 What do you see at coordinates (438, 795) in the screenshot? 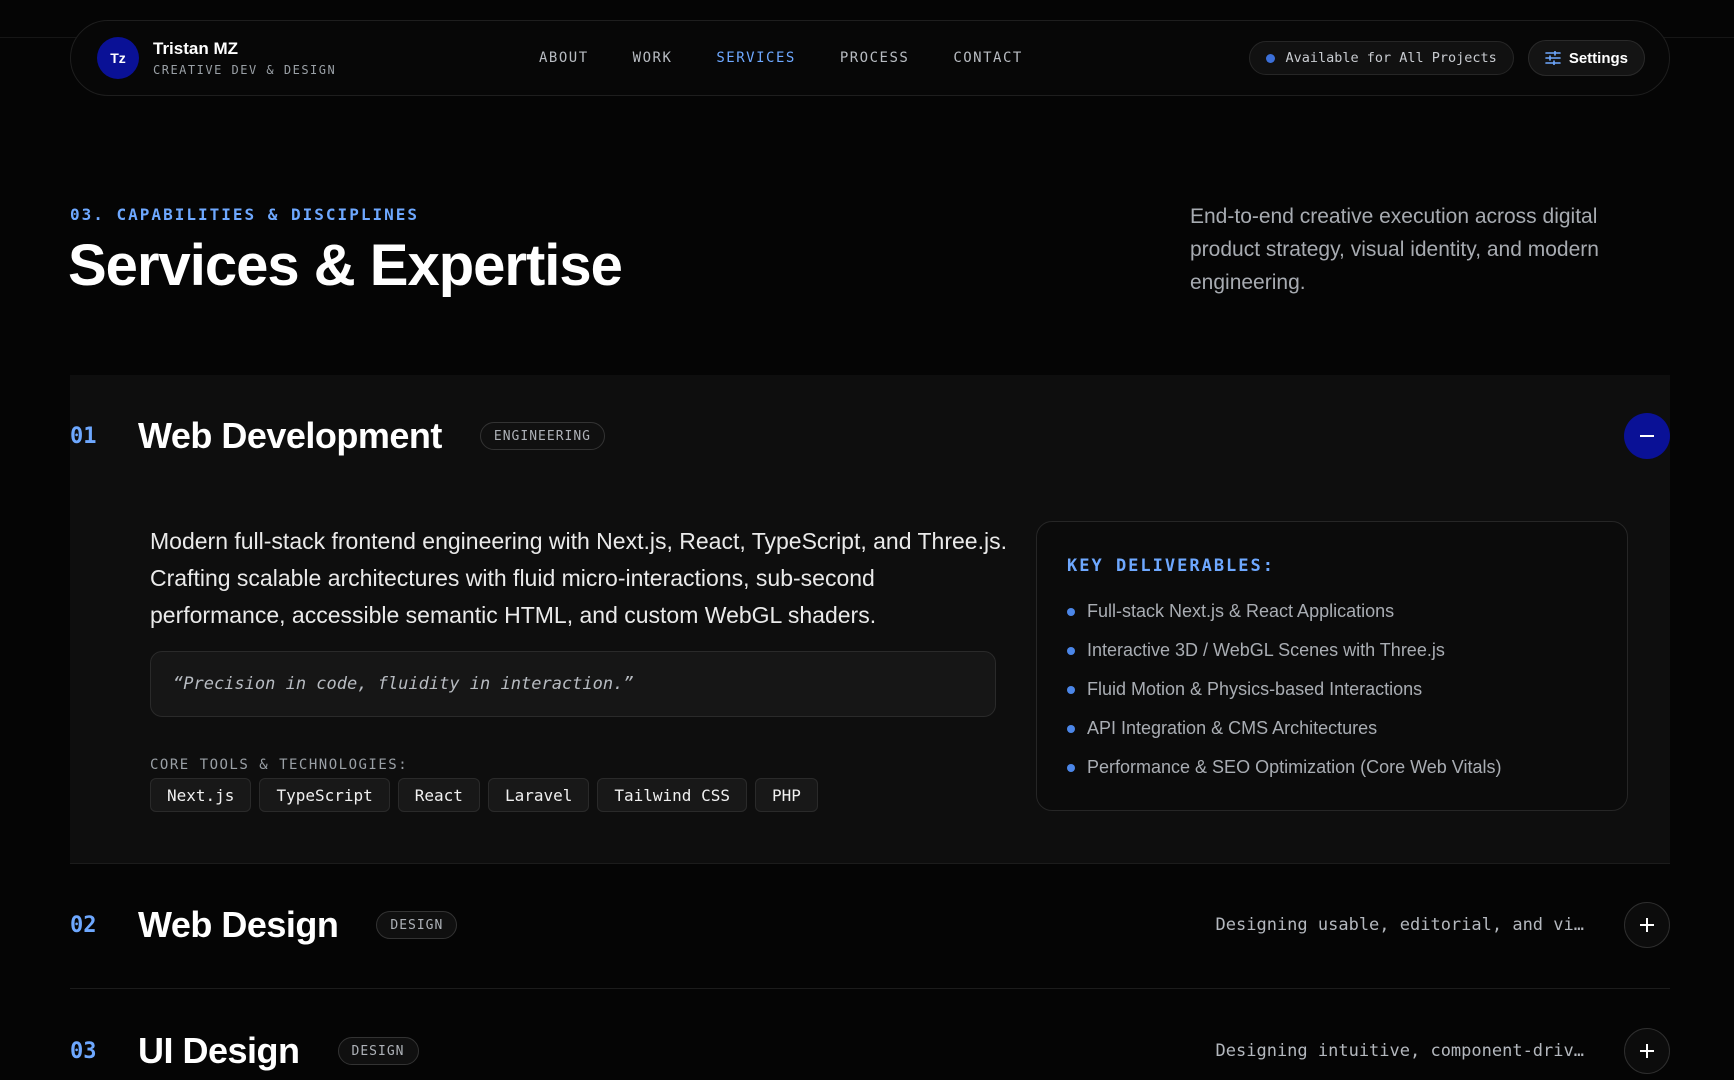
I see `tool-chip: React` at bounding box center [438, 795].